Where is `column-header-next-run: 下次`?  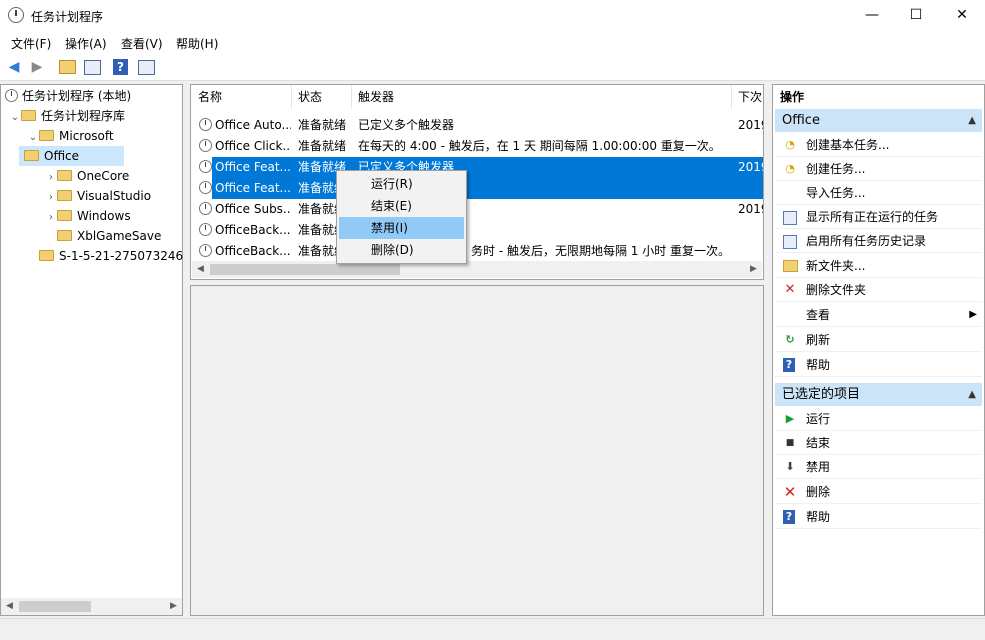
column-header-next-run: 下次 is located at coordinates (747, 97).